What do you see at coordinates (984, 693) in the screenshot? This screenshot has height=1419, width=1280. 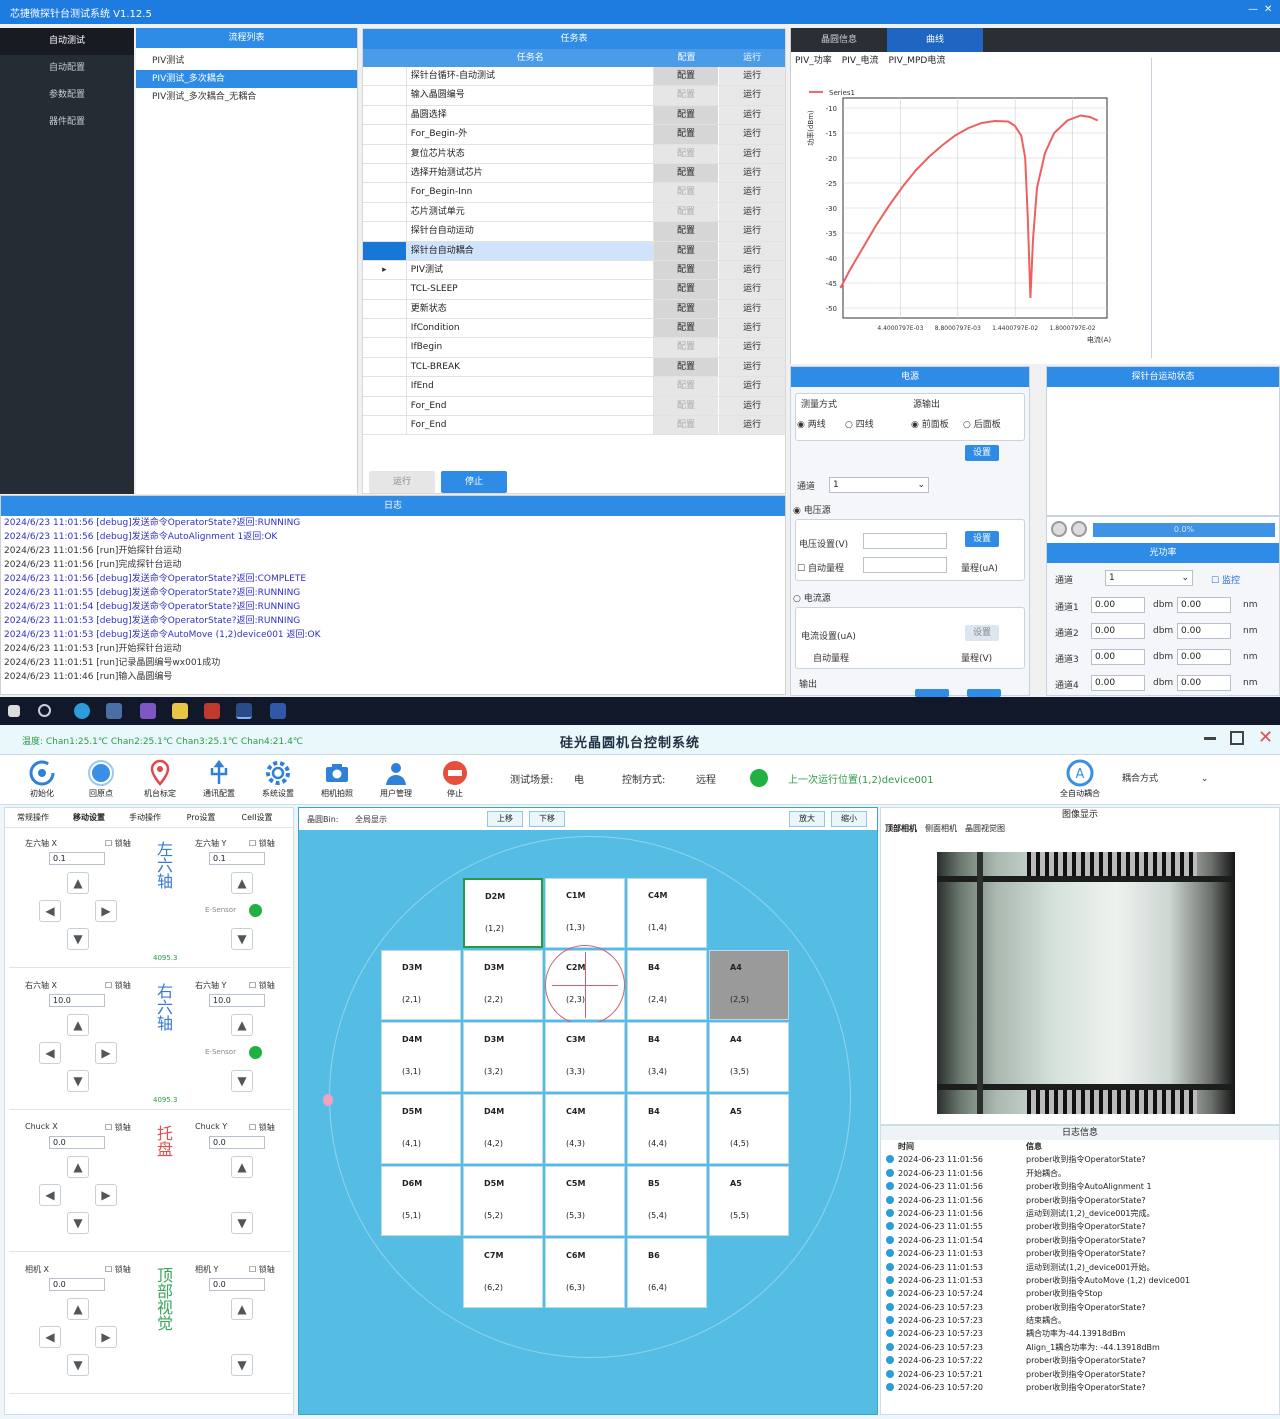 I see `output-off-button` at bounding box center [984, 693].